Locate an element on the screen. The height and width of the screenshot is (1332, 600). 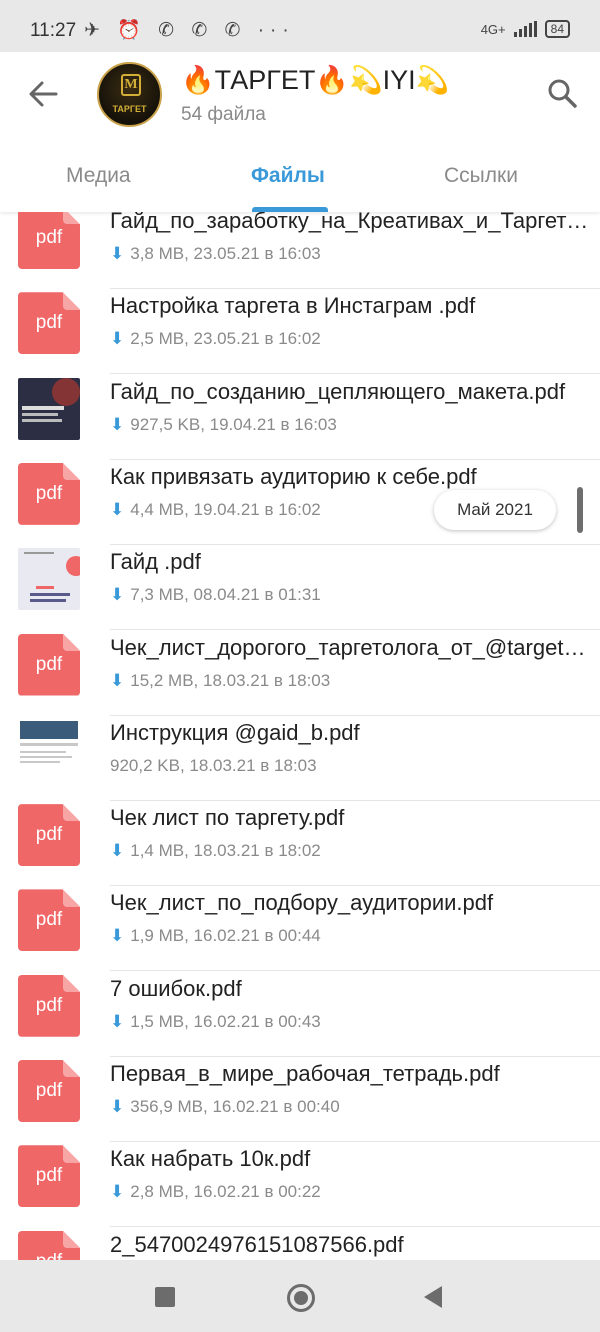
file-name: Чек лист по таргету.pdf is located at coordinates (227, 818).